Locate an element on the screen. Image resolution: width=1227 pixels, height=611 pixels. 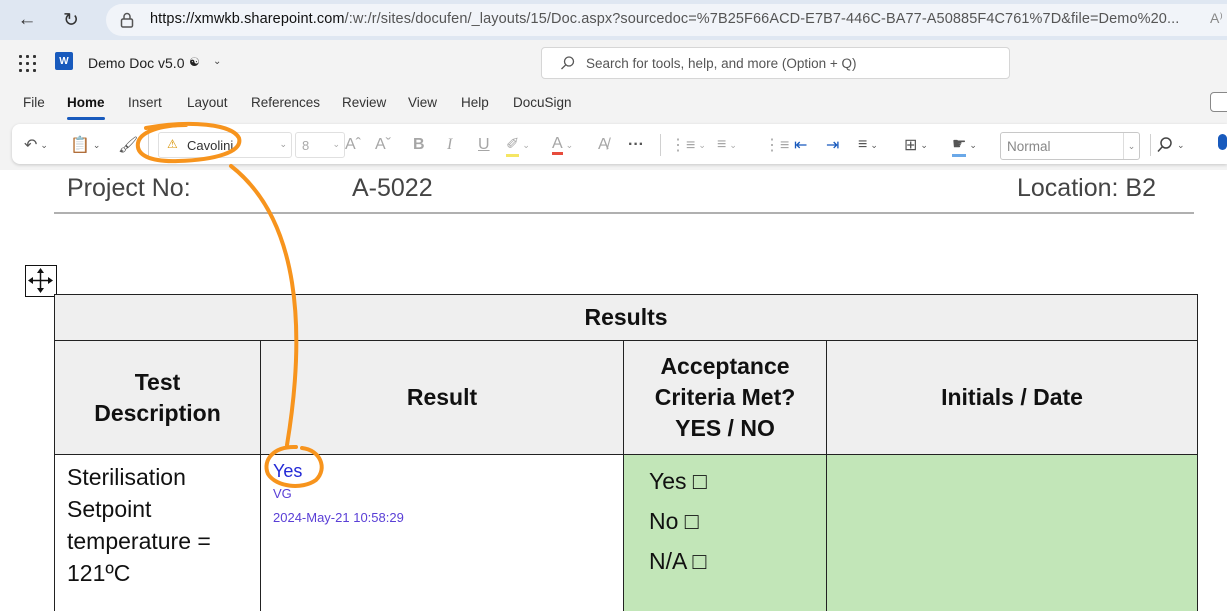
tab-docusign: DocuSign is located at coordinates (542, 102).